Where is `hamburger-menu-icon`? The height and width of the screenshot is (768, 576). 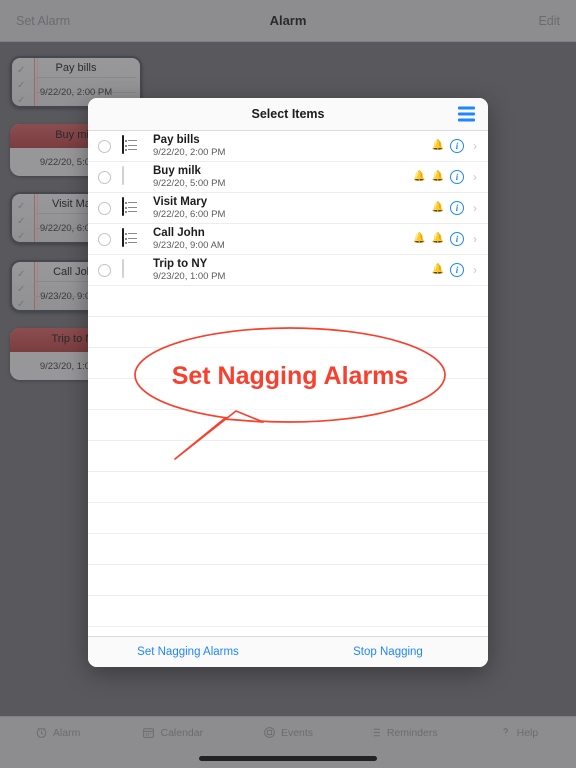 hamburger-menu-icon is located at coordinates (466, 114).